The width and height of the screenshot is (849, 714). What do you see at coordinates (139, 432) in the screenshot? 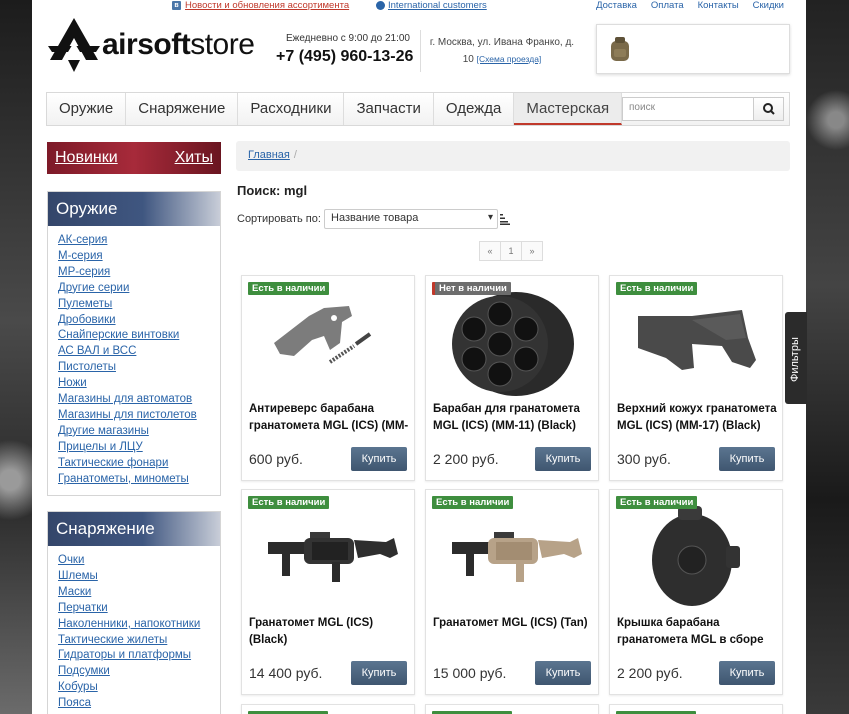
I see `sidebar-item: Другие магазины` at bounding box center [139, 432].